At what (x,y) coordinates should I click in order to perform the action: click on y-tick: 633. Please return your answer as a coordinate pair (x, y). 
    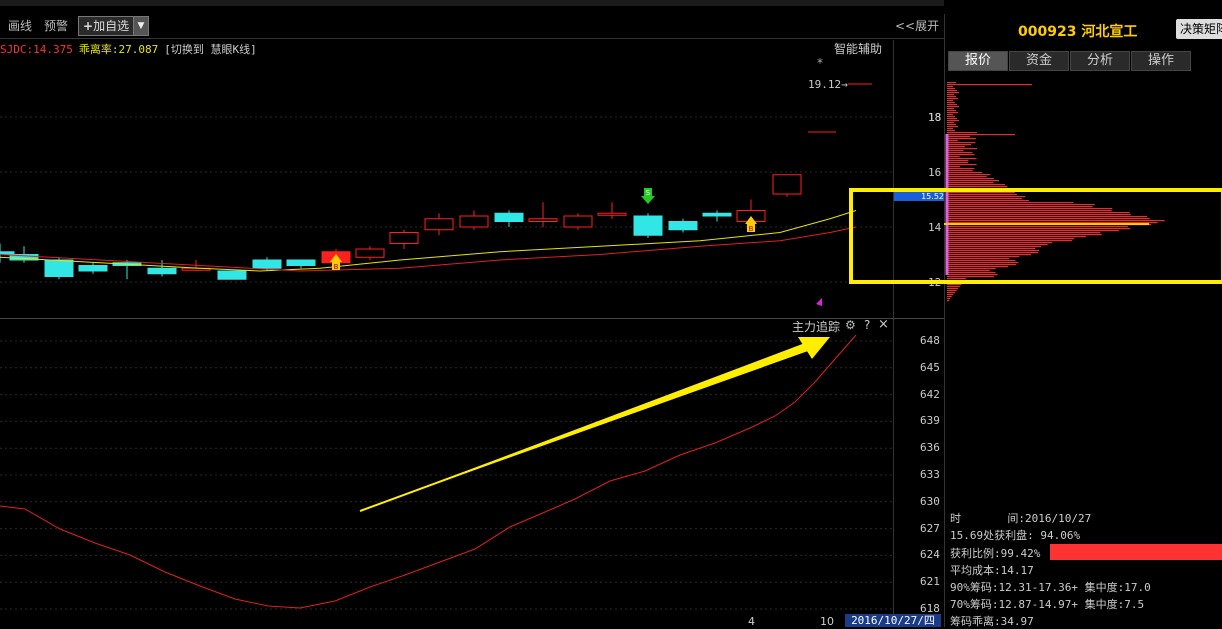
    Looking at the image, I should click on (930, 474).